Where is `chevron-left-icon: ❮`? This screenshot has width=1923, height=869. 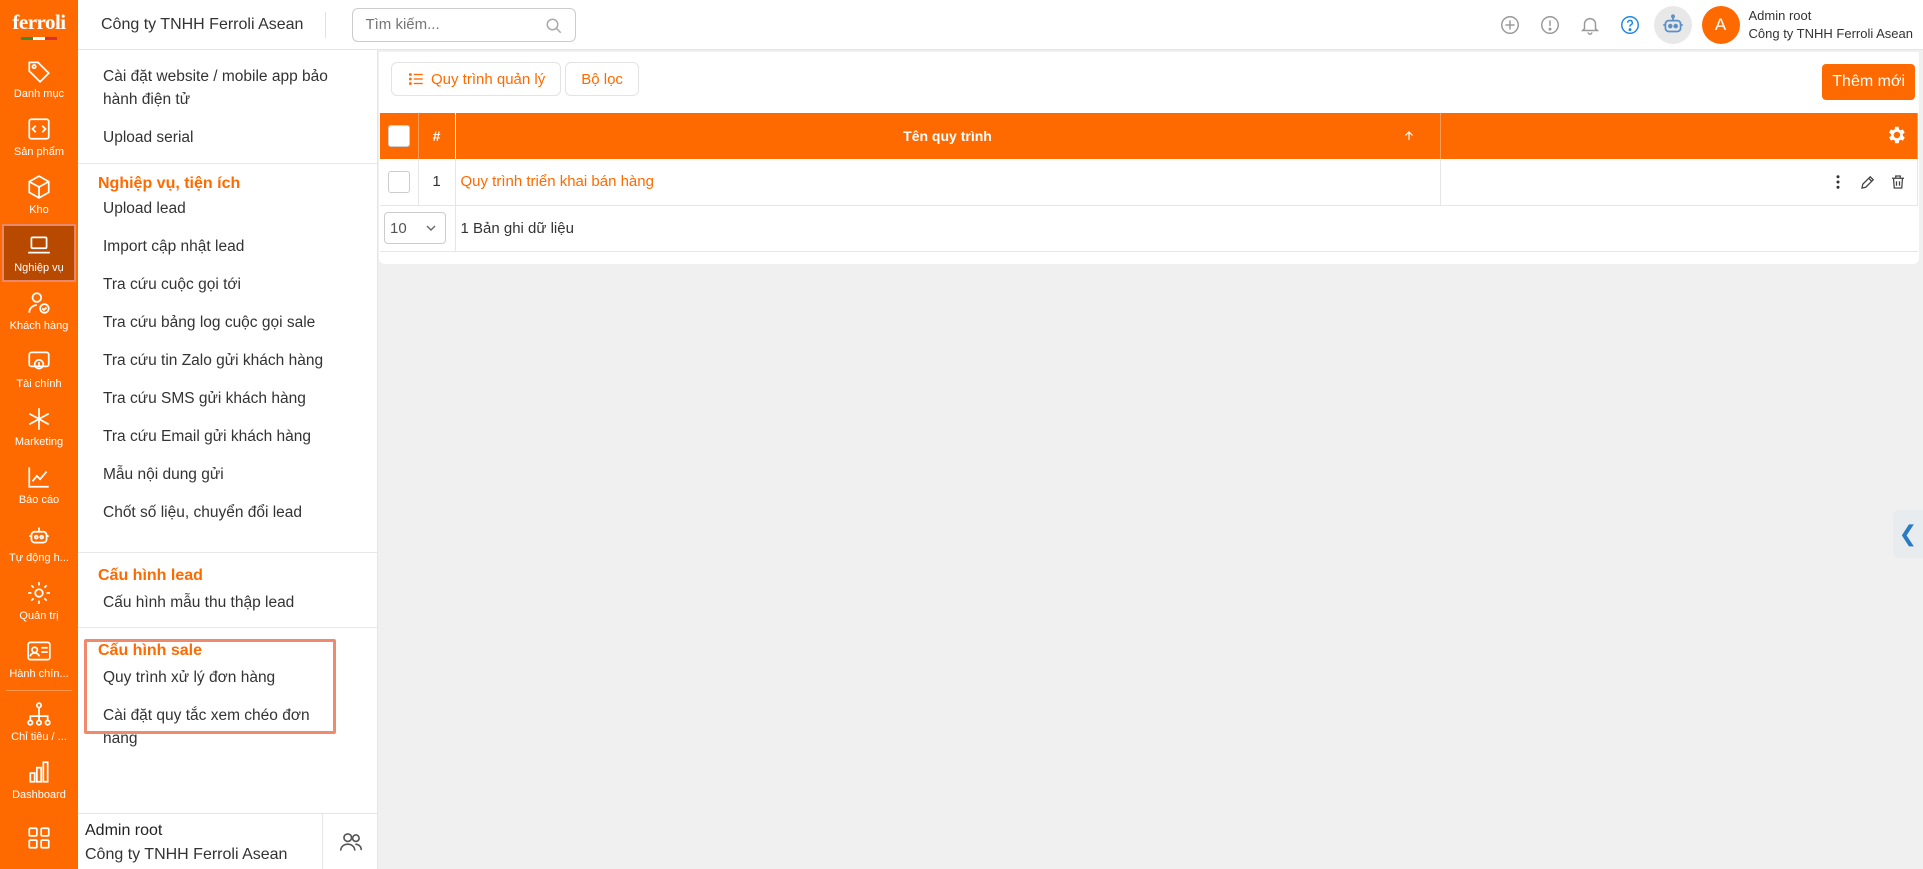 chevron-left-icon: ❮ is located at coordinates (1908, 533).